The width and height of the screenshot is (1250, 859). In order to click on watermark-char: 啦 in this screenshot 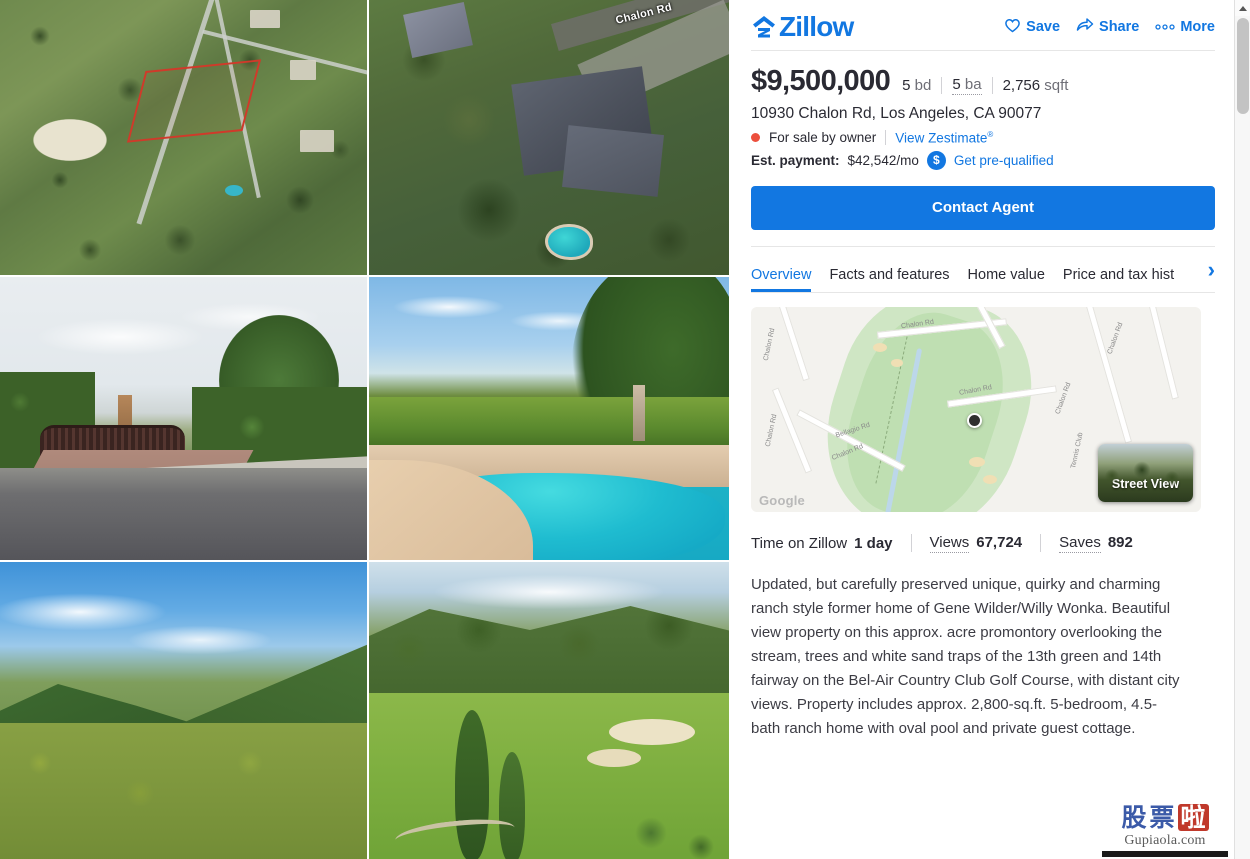, I will do `click(1193, 817)`.